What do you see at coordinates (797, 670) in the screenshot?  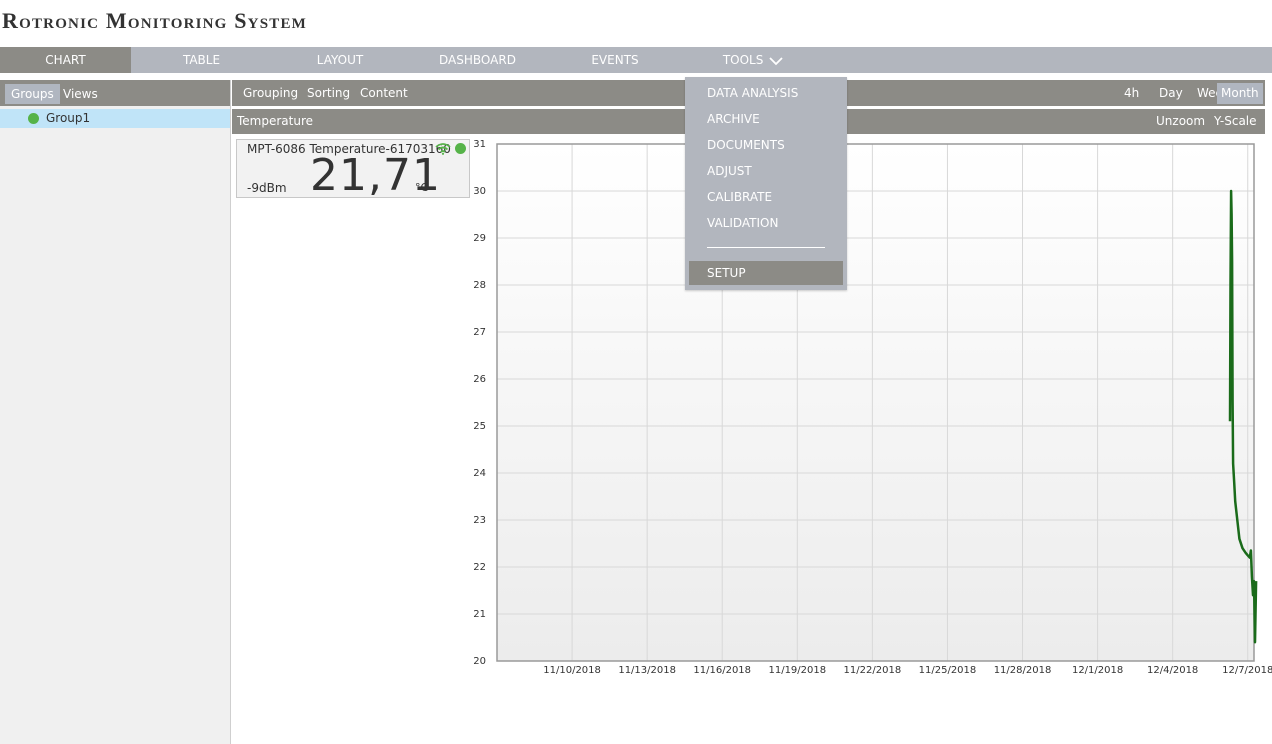 I see `x-tick-label: 11/19/2018` at bounding box center [797, 670].